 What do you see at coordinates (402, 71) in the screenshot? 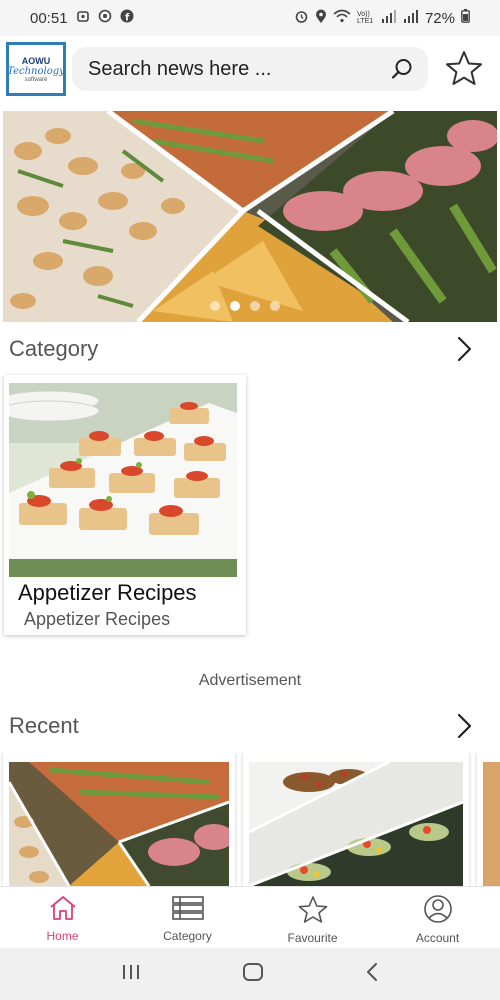
I see `search-icon` at bounding box center [402, 71].